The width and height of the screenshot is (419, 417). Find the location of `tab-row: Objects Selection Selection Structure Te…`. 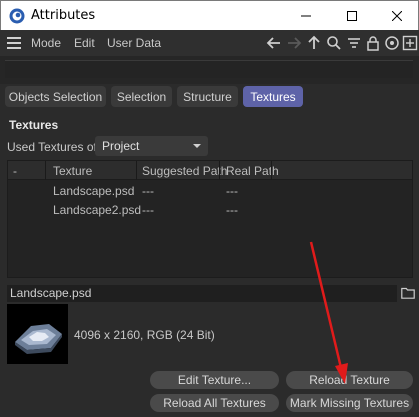

tab-row: Objects Selection Selection Structure Te… is located at coordinates (209, 97).